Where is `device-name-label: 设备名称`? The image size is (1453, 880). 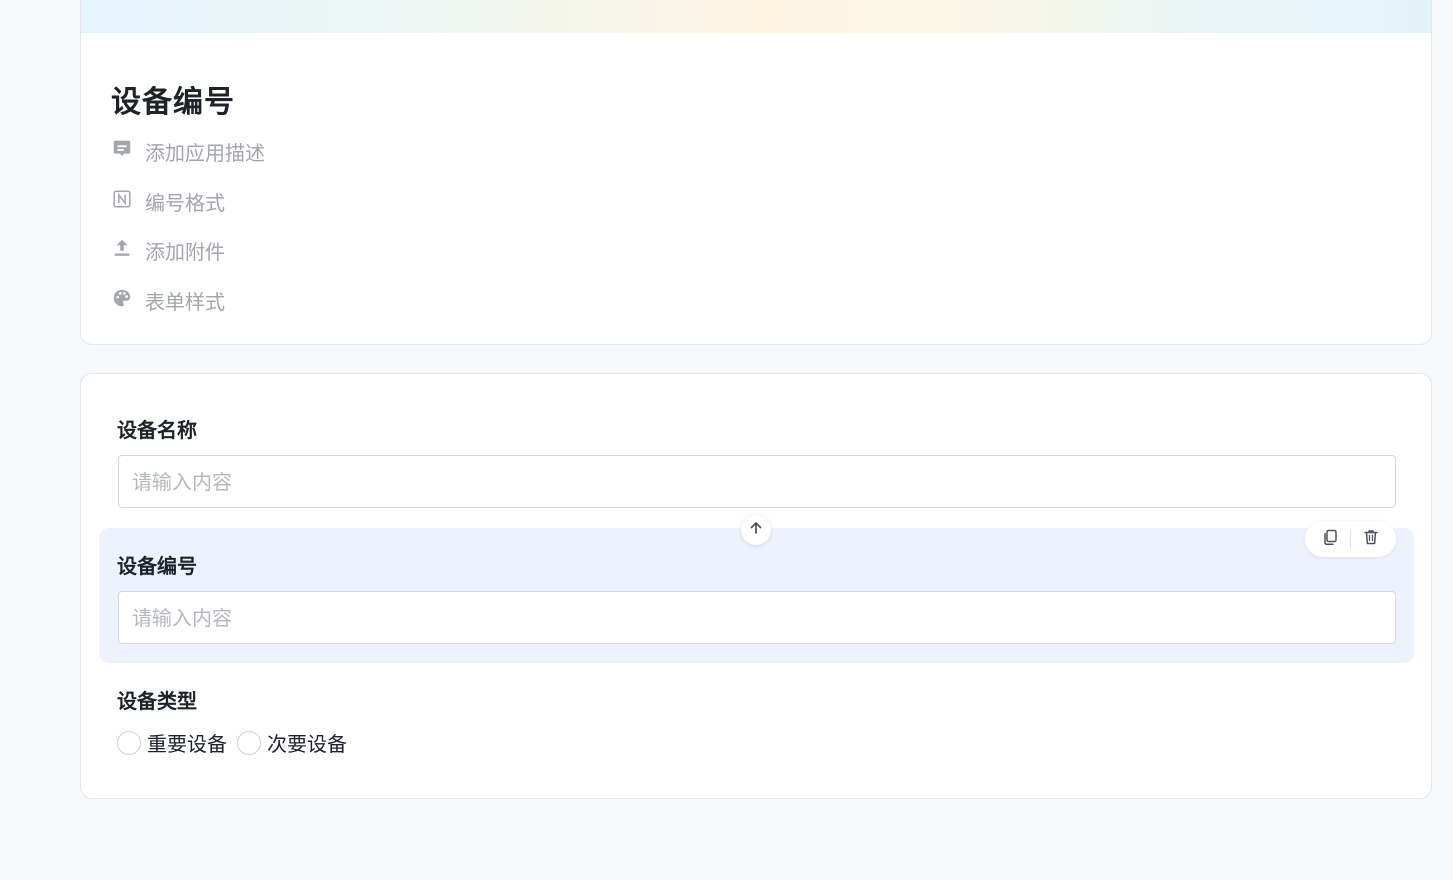
device-name-label: 设备名称 is located at coordinates (157, 430).